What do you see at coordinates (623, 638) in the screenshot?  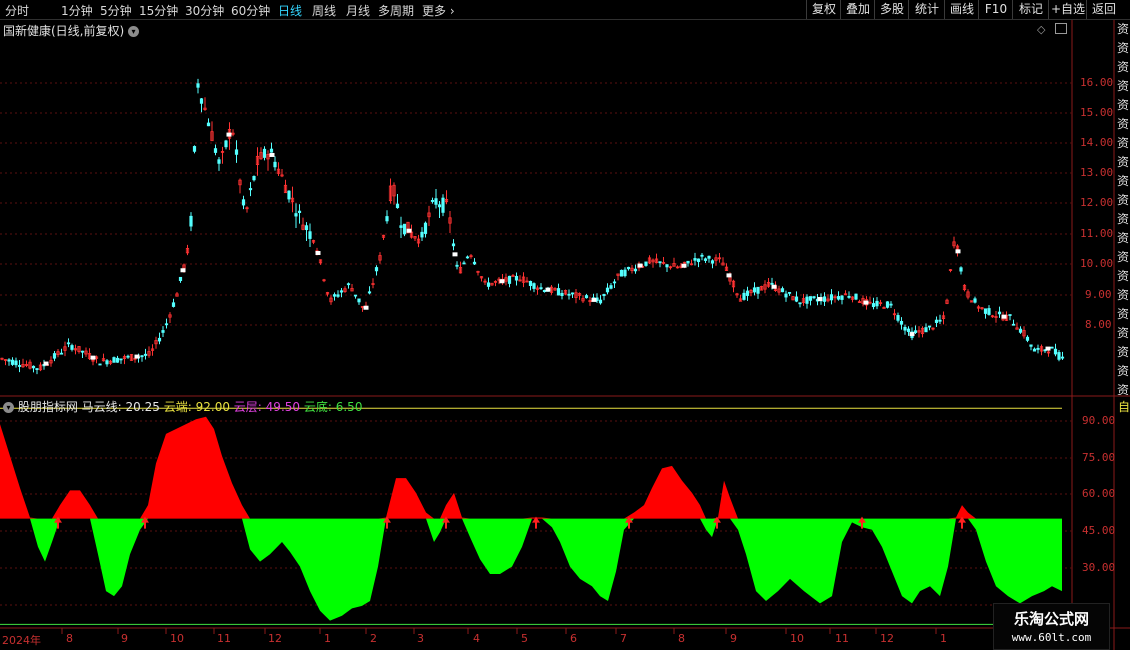 I see `date-tick: 7` at bounding box center [623, 638].